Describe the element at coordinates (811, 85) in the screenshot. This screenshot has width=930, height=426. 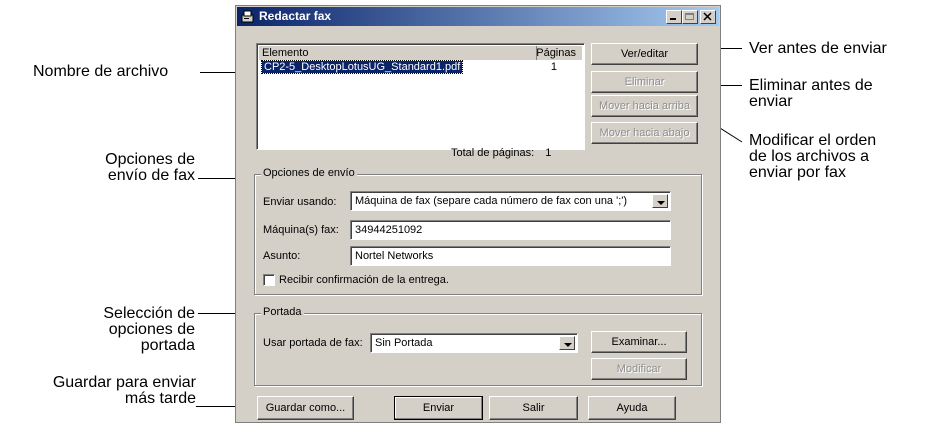
I see `callout-text: Eliminar antes de` at that location.